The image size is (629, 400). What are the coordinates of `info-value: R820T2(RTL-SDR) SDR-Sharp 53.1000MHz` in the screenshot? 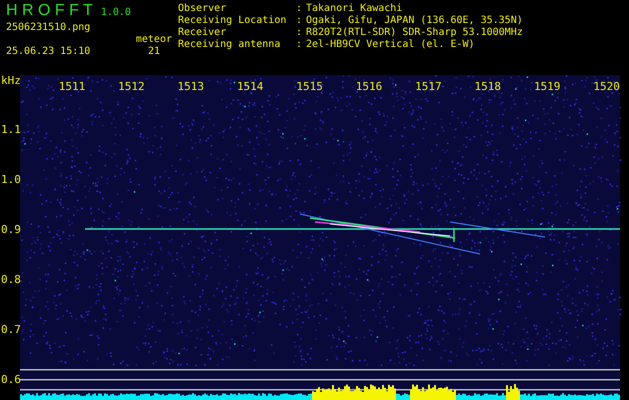 It's located at (414, 33).